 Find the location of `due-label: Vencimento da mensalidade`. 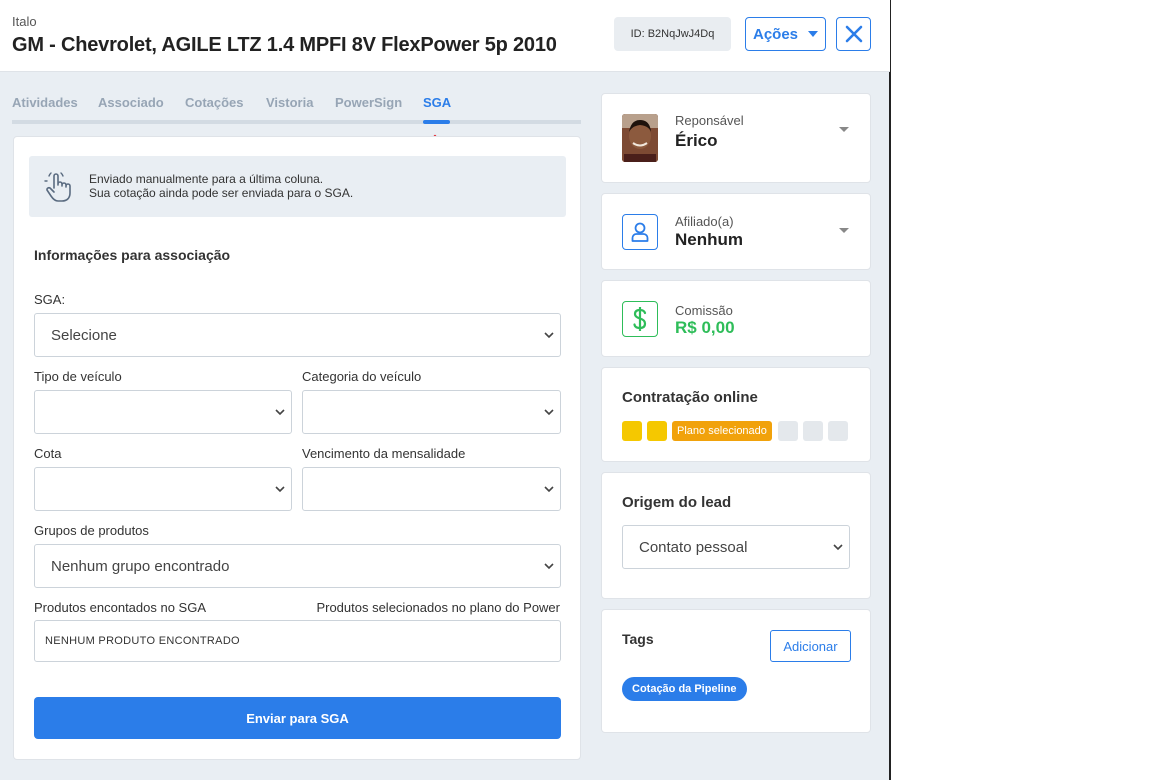

due-label: Vencimento da mensalidade is located at coordinates (384, 453).